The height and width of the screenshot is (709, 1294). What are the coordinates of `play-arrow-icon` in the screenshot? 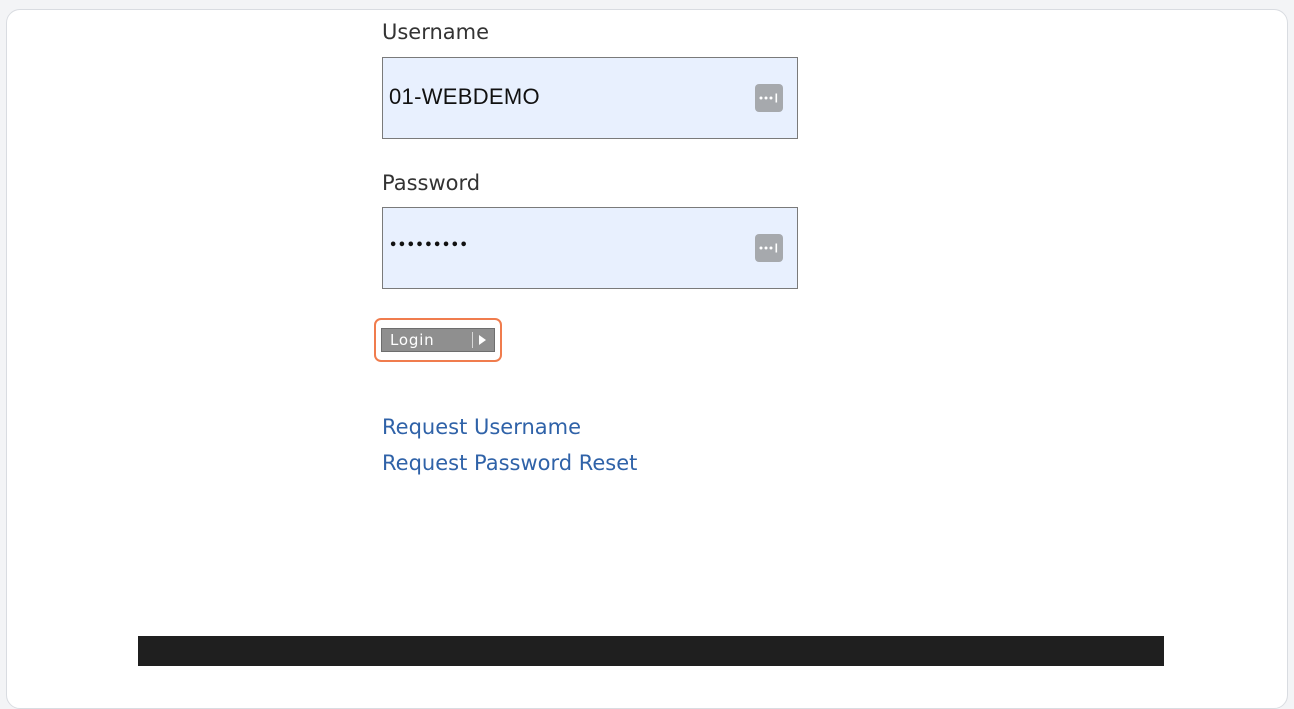 It's located at (482, 340).